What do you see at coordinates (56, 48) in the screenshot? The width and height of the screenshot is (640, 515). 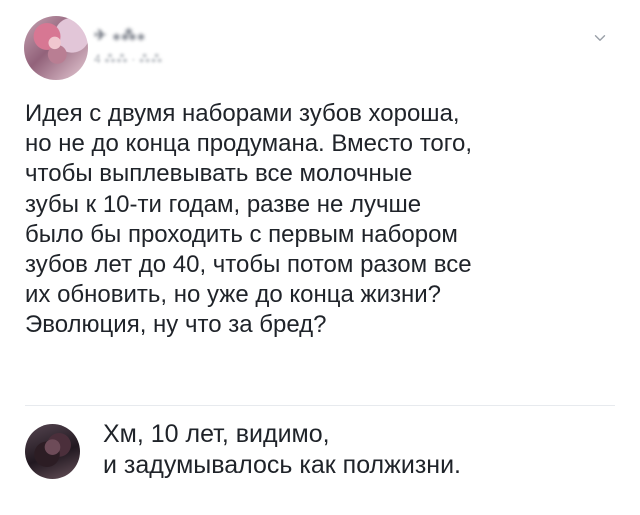 I see `author-avatar` at bounding box center [56, 48].